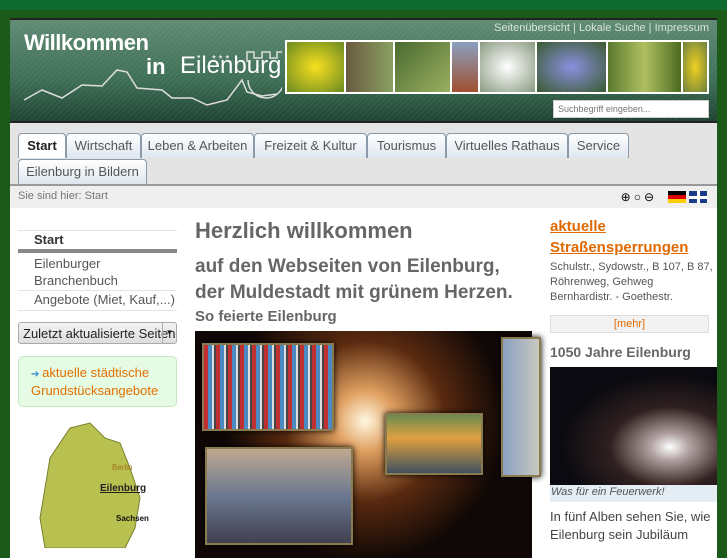 The width and height of the screenshot is (727, 558). What do you see at coordinates (637, 197) in the screenshot?
I see `zoom-reset-icon: ○` at bounding box center [637, 197].